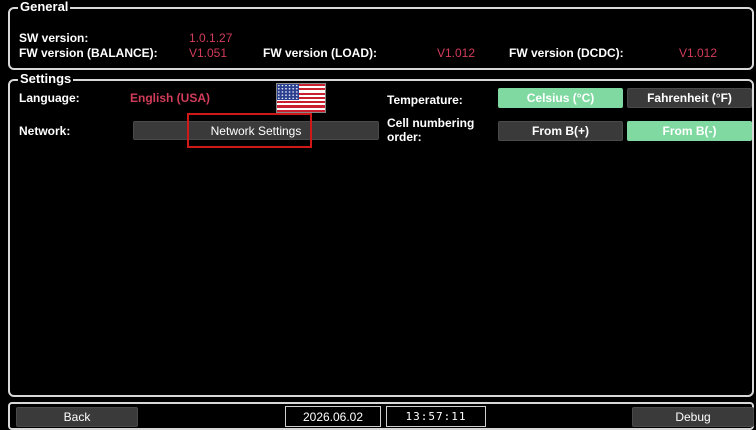 Image resolution: width=756 pixels, height=430 pixels. I want to click on fw-dcdc-label: FW version (DCDC):, so click(566, 53).